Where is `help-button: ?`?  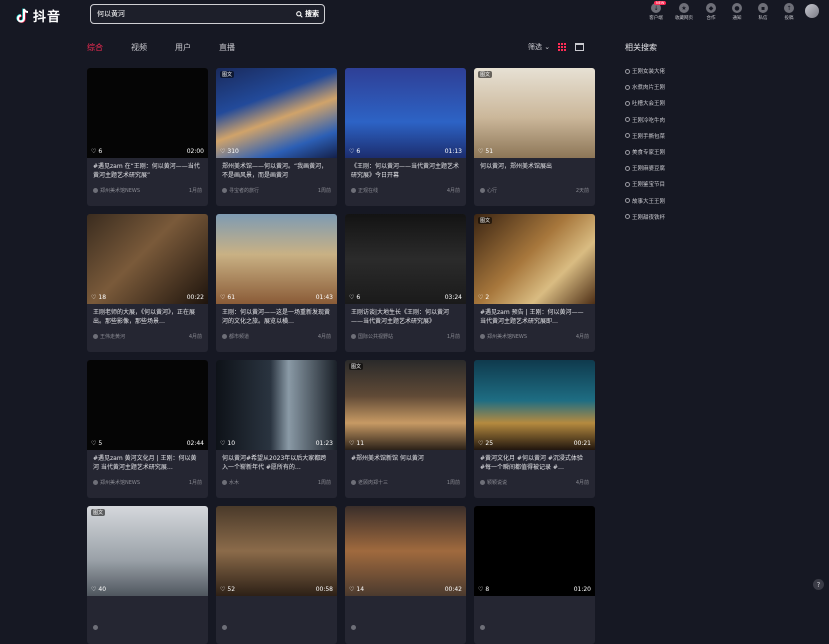
help-button: ? is located at coordinates (818, 584).